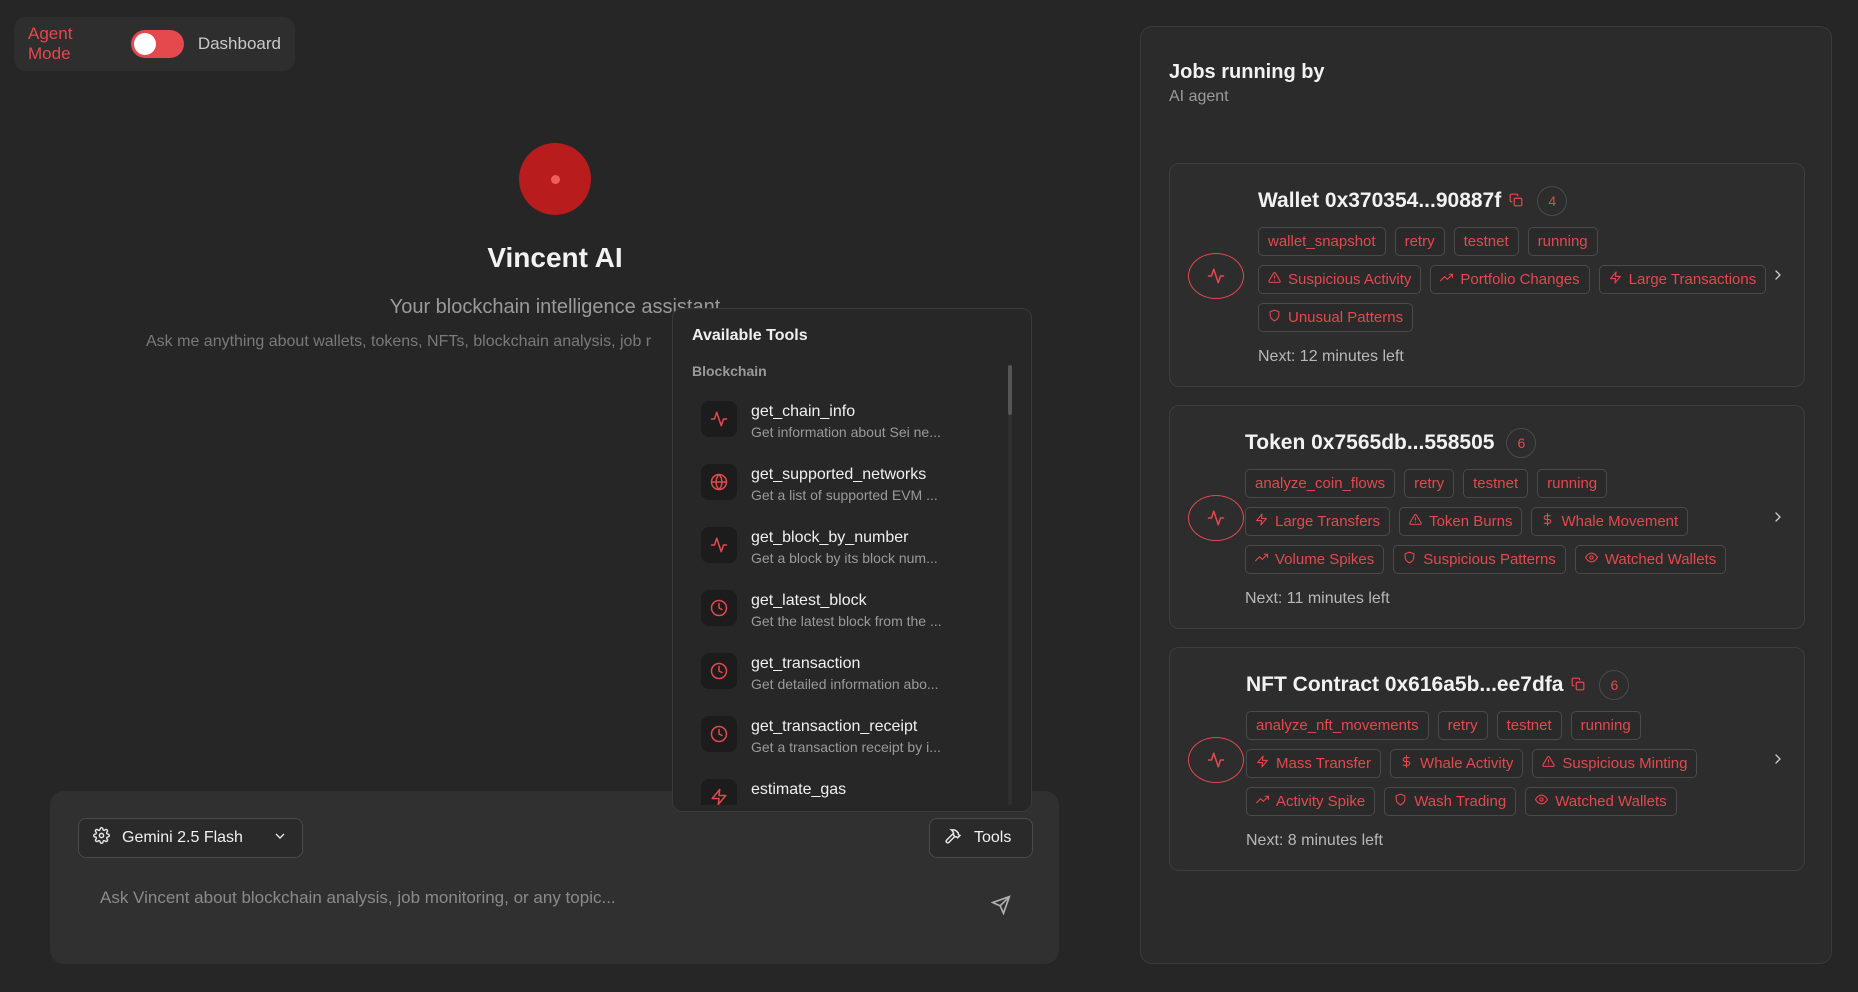 The width and height of the screenshot is (1858, 992). I want to click on meta-tag: testnet, so click(1486, 241).